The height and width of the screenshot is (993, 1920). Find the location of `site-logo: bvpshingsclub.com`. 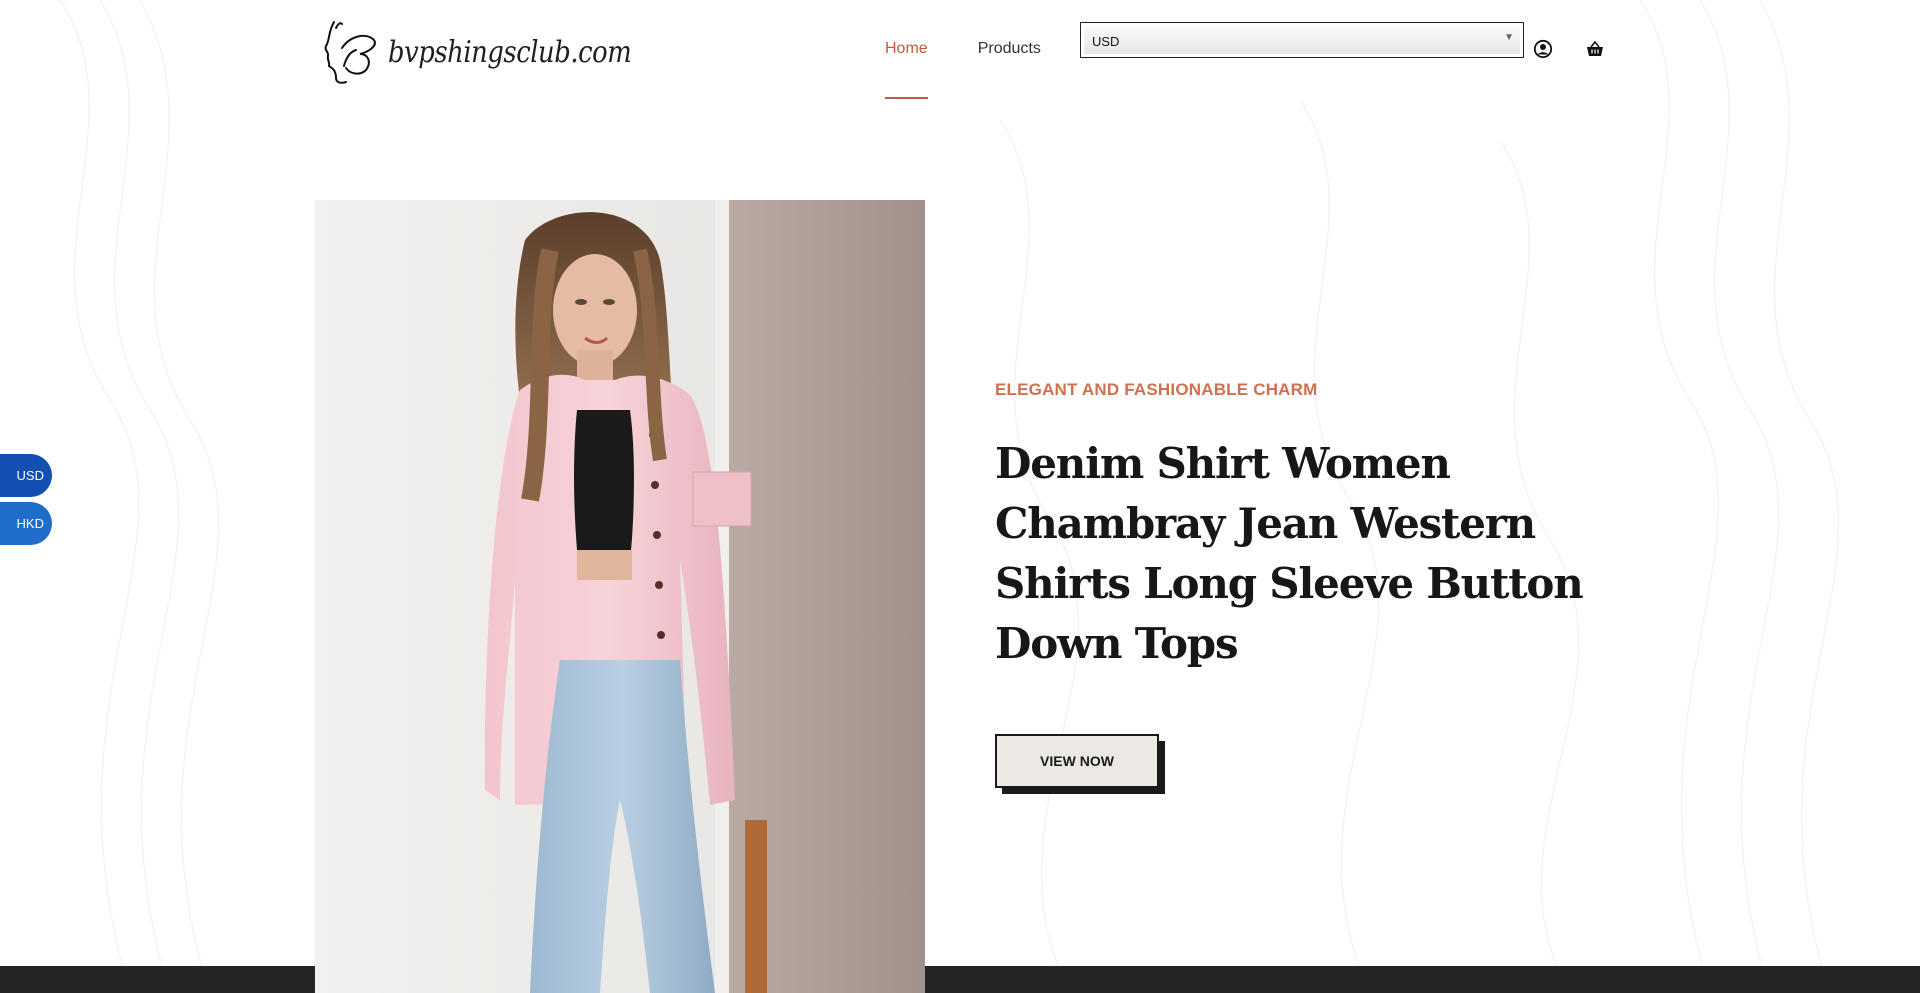

site-logo: bvpshingsclub.com is located at coordinates (495, 52).